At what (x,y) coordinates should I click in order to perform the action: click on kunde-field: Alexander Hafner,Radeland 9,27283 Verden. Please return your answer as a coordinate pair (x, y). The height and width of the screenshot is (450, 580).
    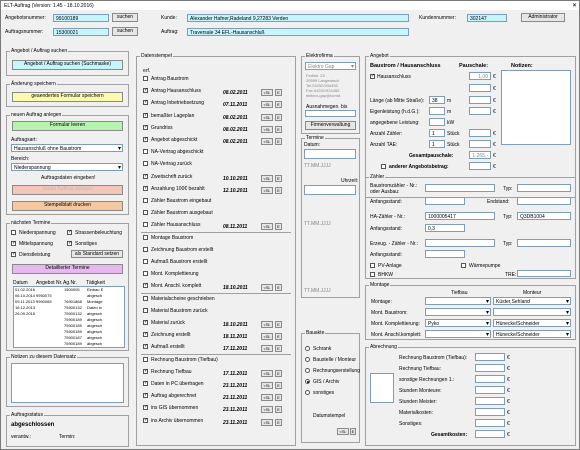
    Looking at the image, I should click on (298, 18).